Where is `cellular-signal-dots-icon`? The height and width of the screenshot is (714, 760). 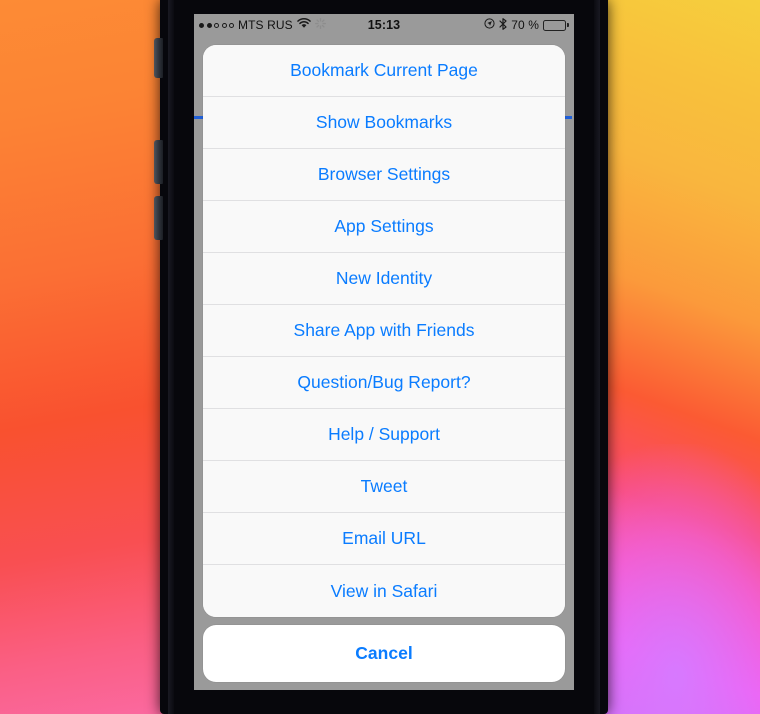 cellular-signal-dots-icon is located at coordinates (216, 25).